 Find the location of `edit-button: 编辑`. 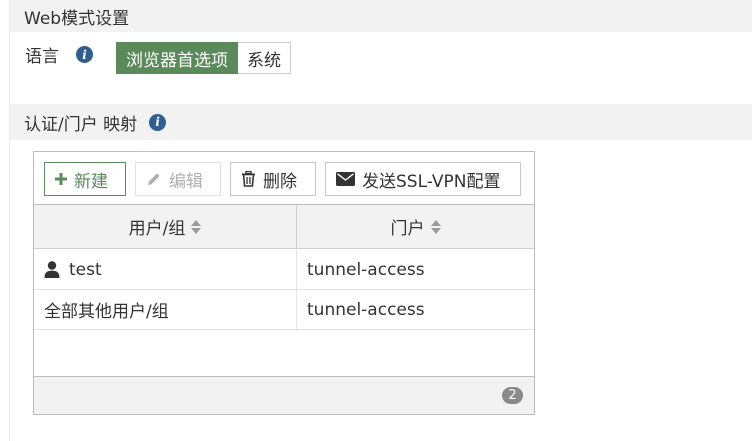

edit-button: 编辑 is located at coordinates (178, 179).